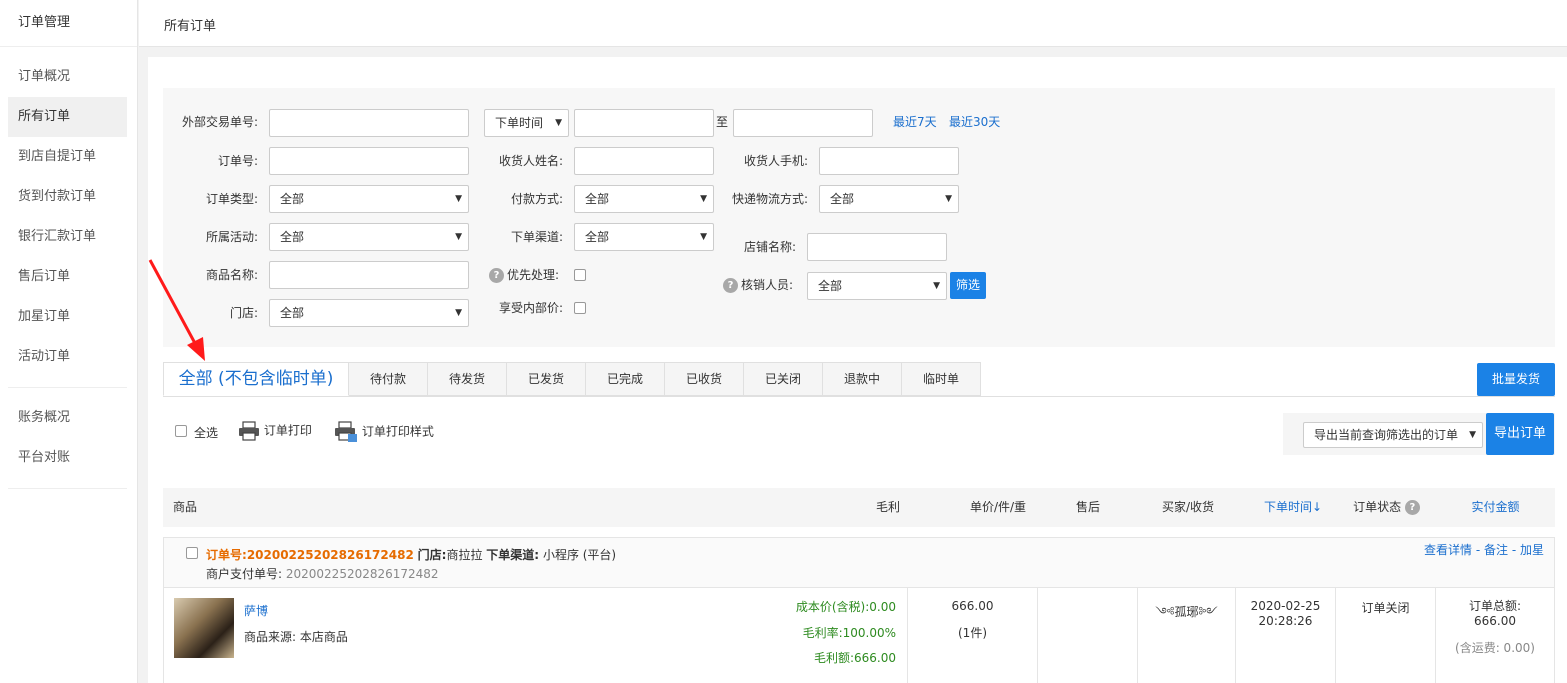  Describe the element at coordinates (546, 379) in the screenshot. I see `tab-shipped: 已发货` at that location.